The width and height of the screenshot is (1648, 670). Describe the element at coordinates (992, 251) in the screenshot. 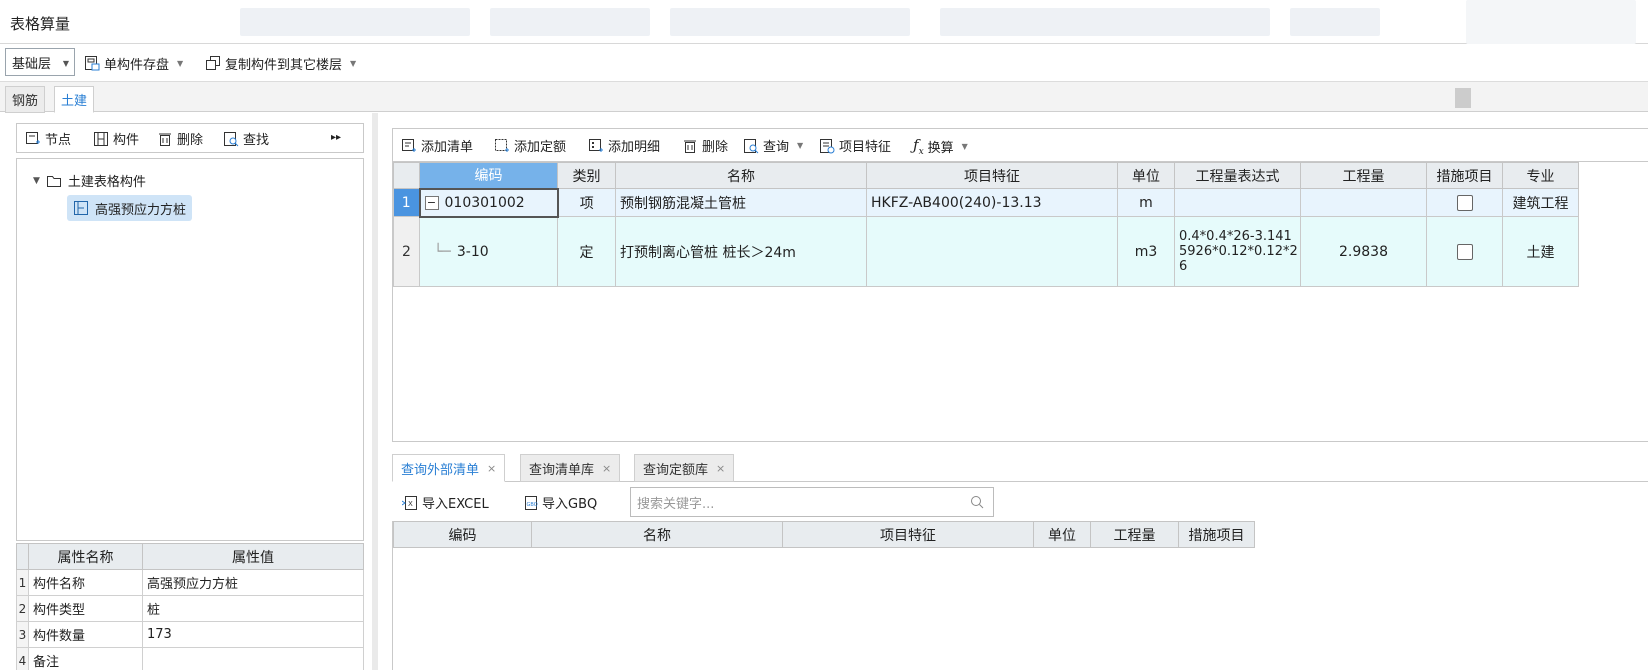

I see `feature-cell` at that location.